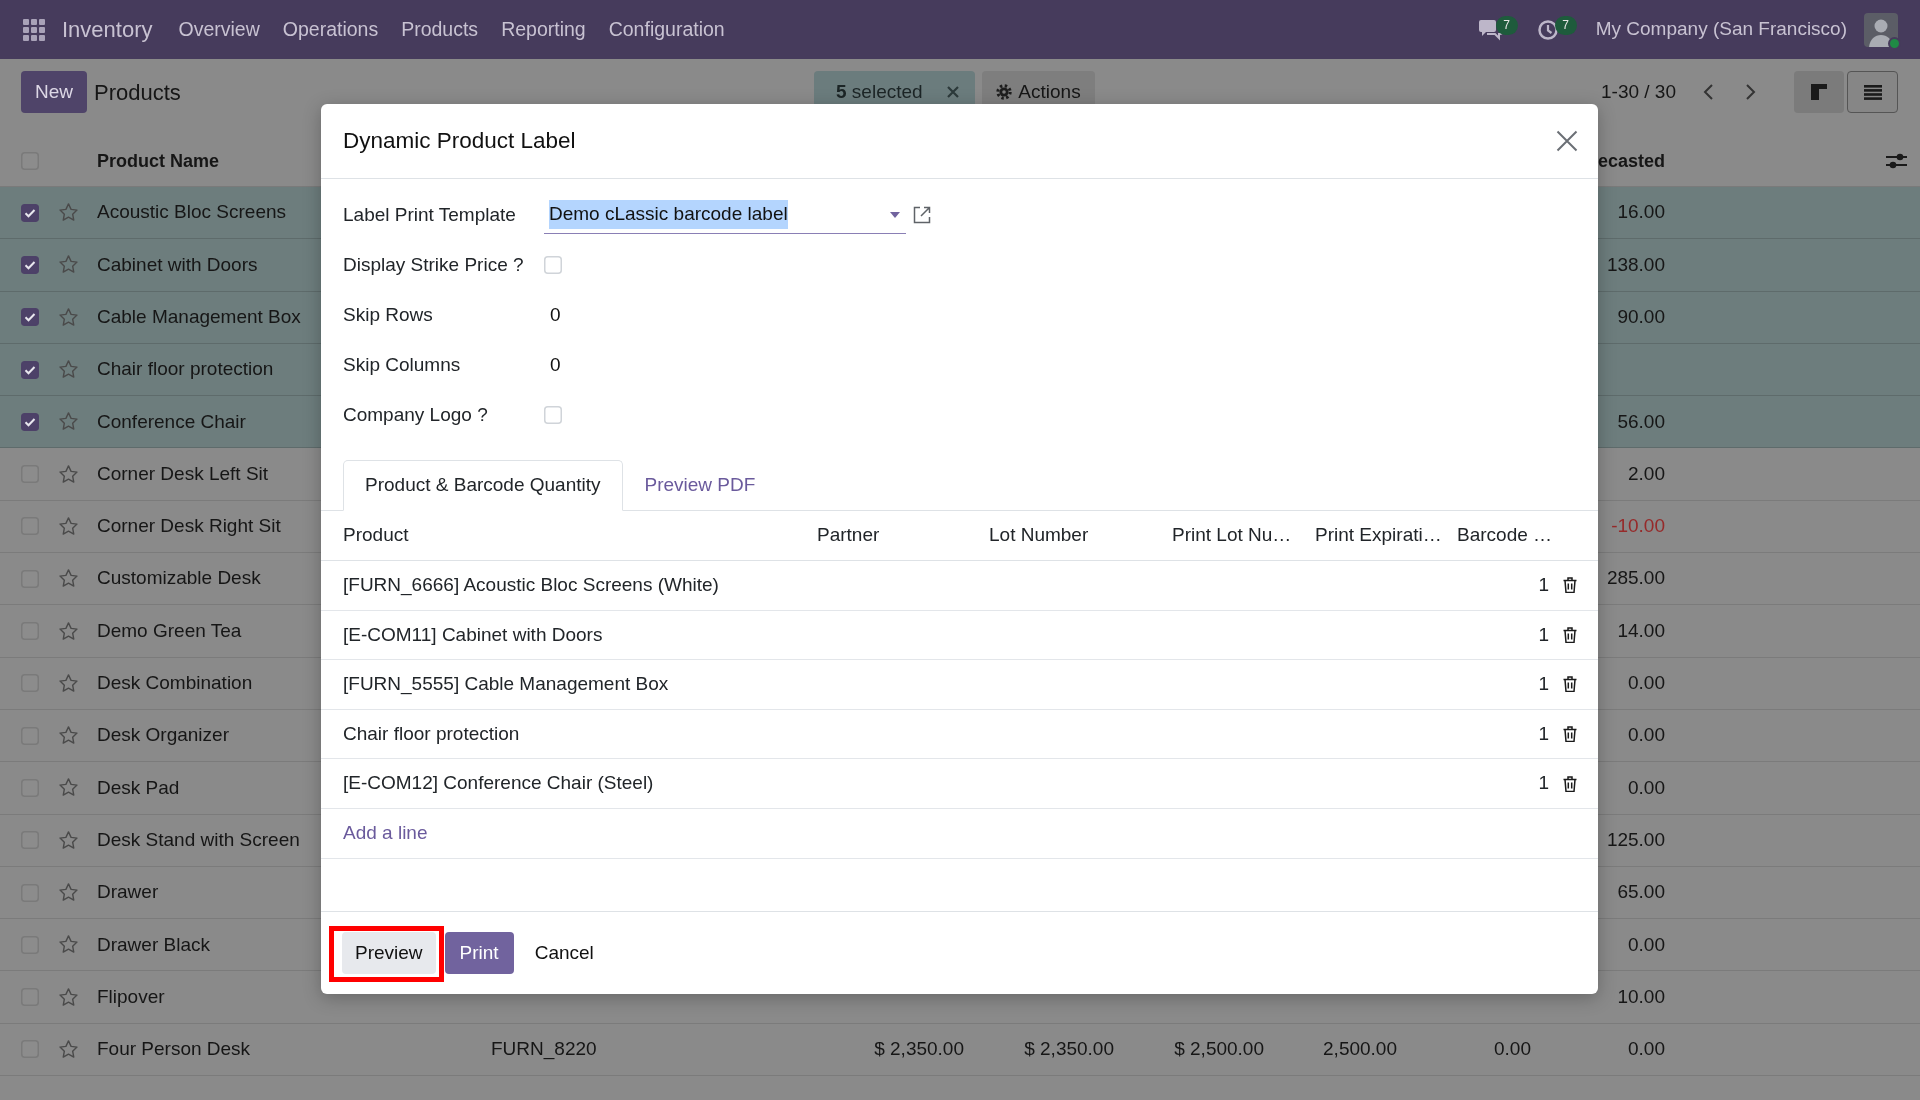 This screenshot has height=1100, width=1920. What do you see at coordinates (434, 264) in the screenshot?
I see `field-label: Display Strike Price ?` at bounding box center [434, 264].